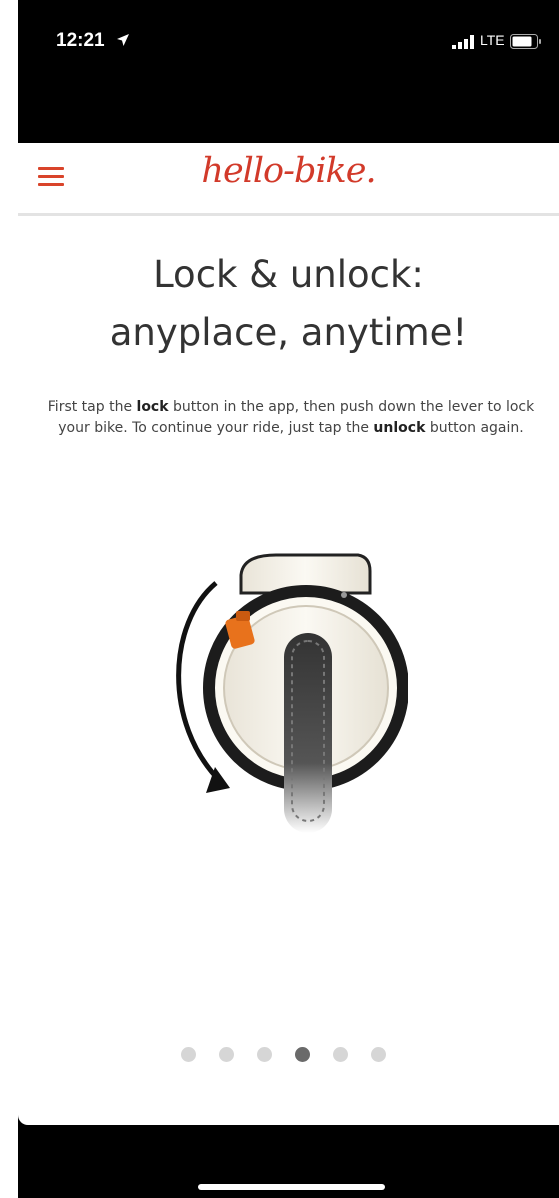 The width and height of the screenshot is (559, 1198). Describe the element at coordinates (288, 71) in the screenshot. I see `status-bar: 12:21 LTE` at that location.